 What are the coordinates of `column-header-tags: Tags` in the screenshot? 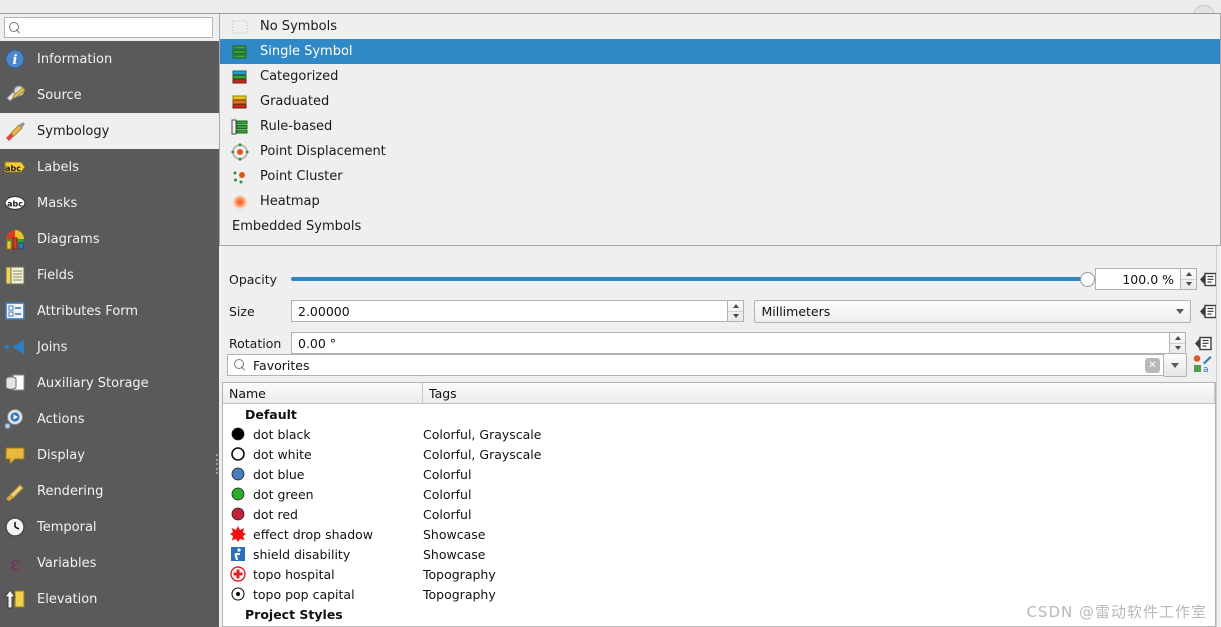 It's located at (819, 393).